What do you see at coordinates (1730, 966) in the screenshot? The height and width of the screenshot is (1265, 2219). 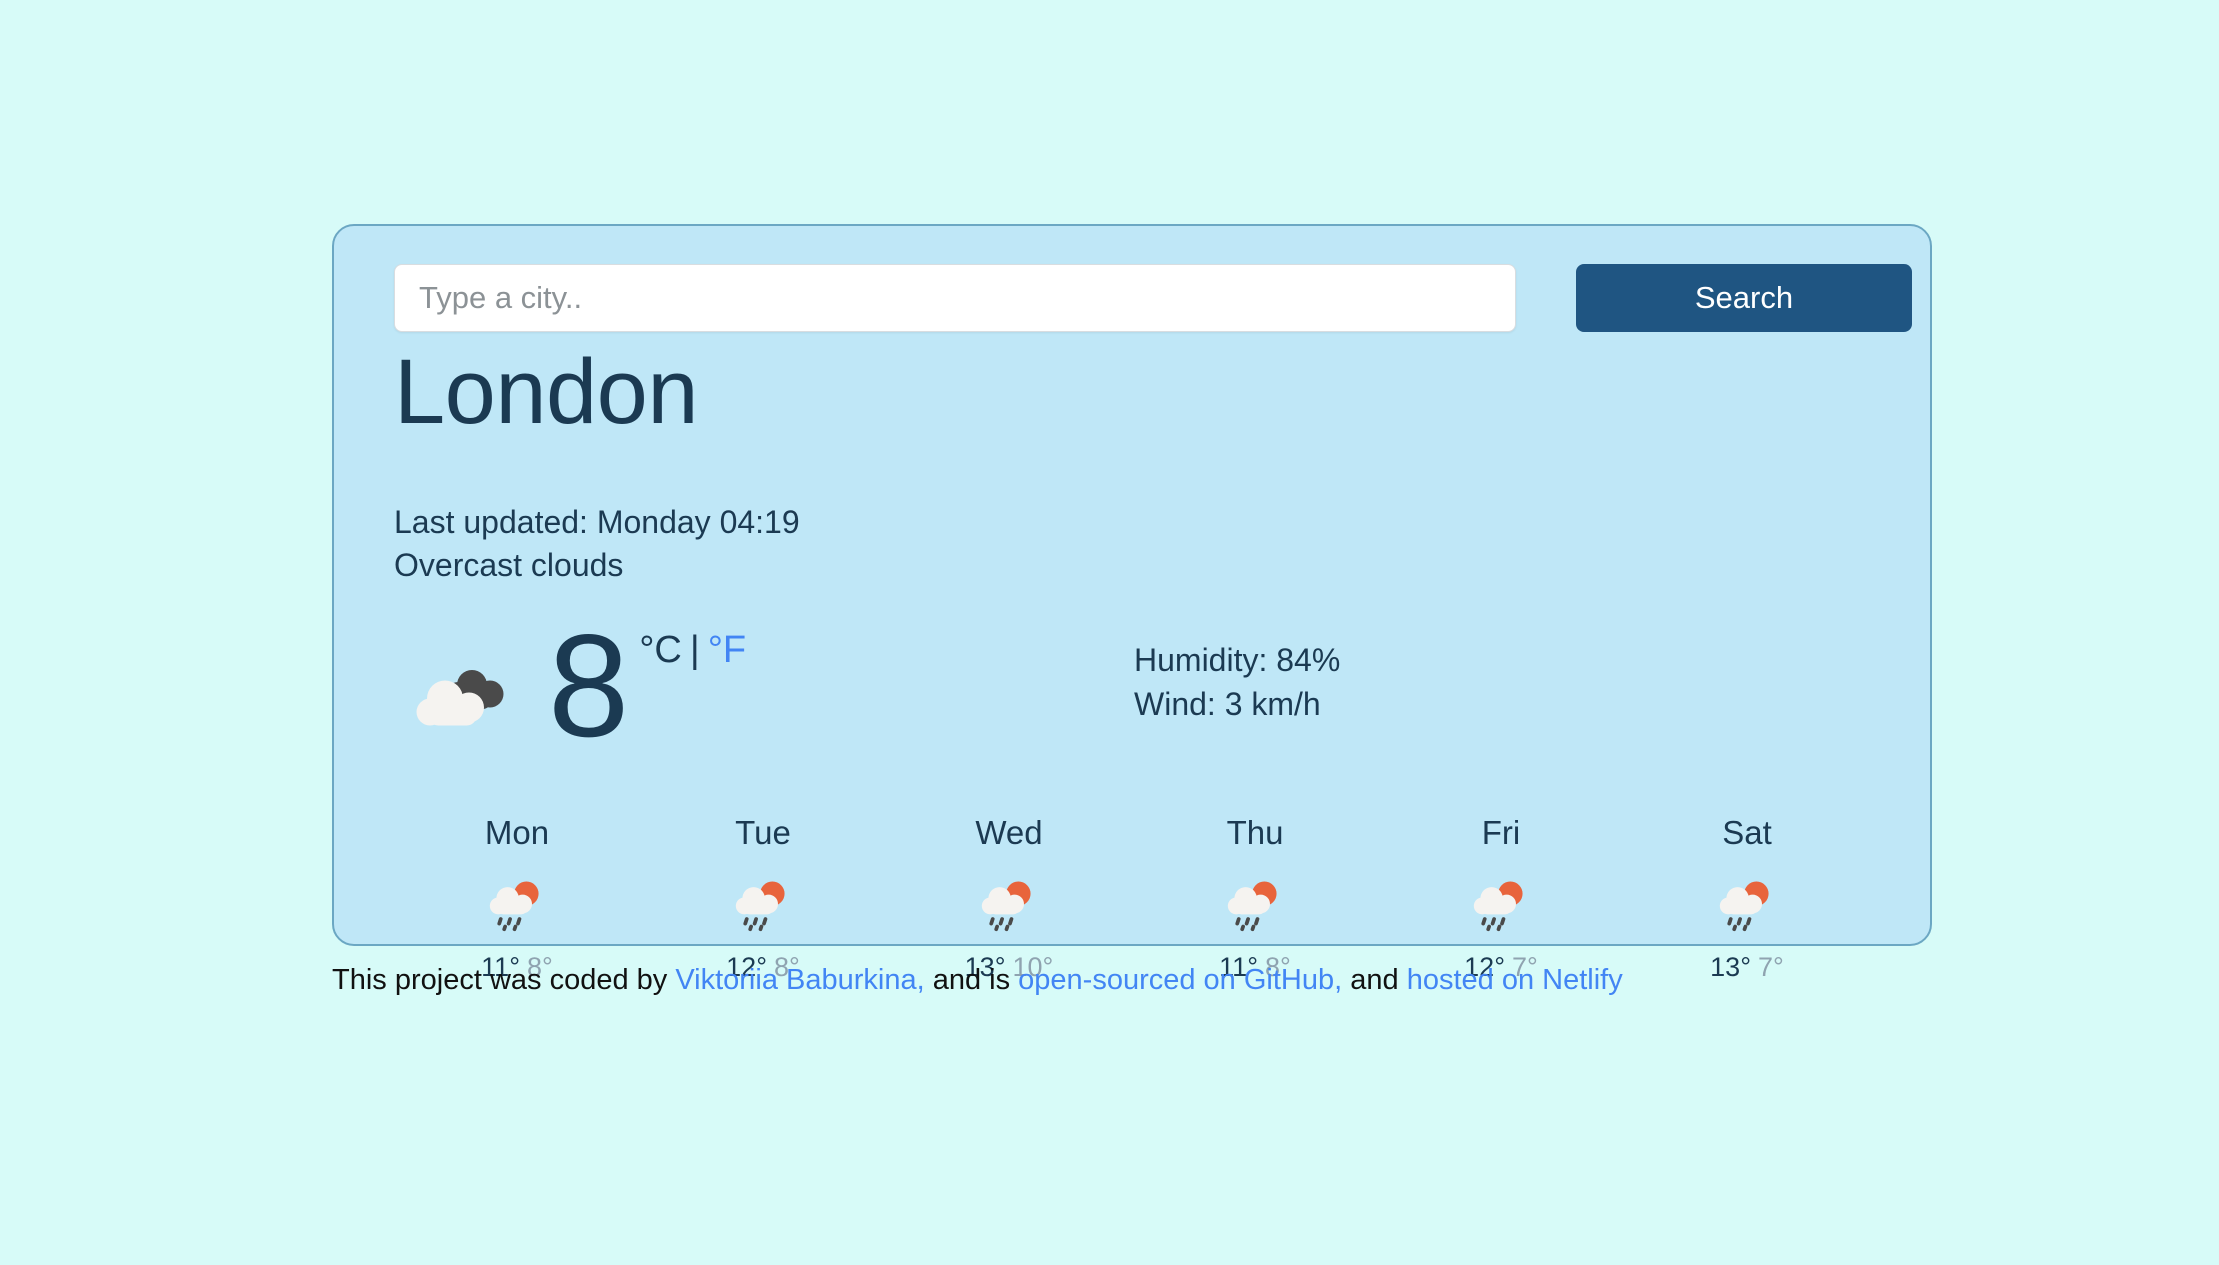 I see `forecast-temp-max: 13°` at bounding box center [1730, 966].